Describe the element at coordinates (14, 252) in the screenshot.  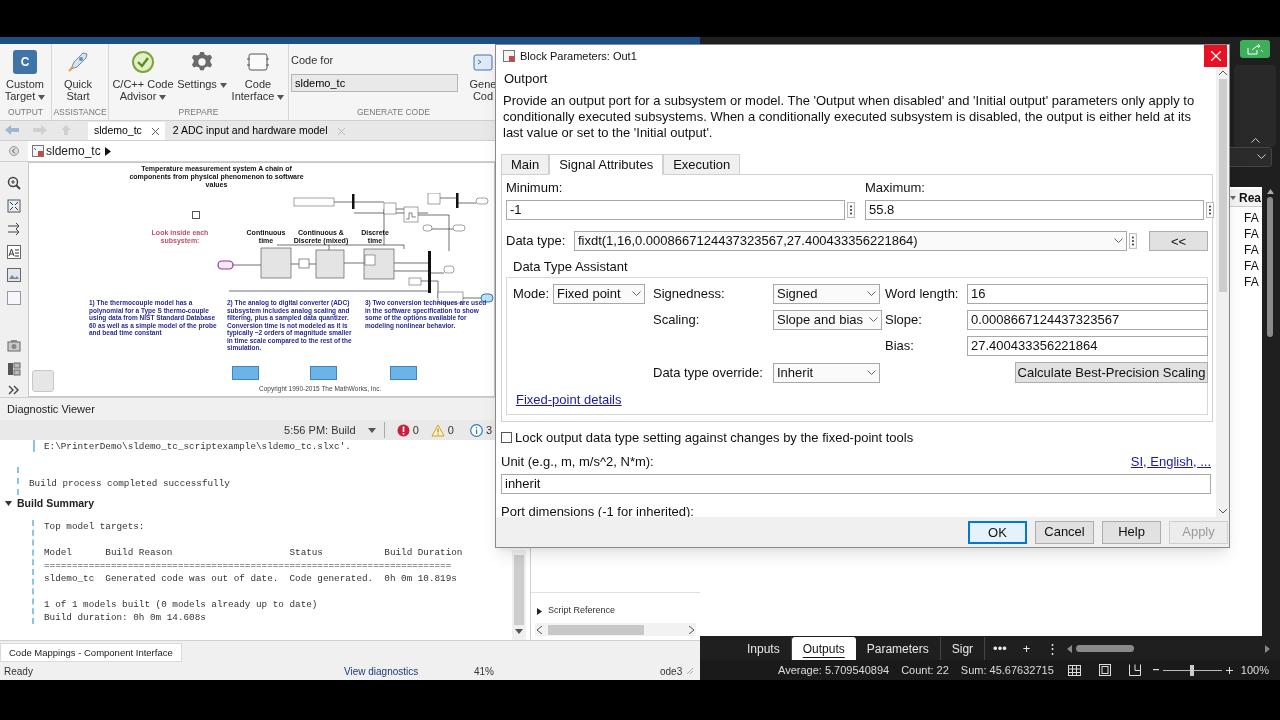
I see `annotation-icon` at that location.